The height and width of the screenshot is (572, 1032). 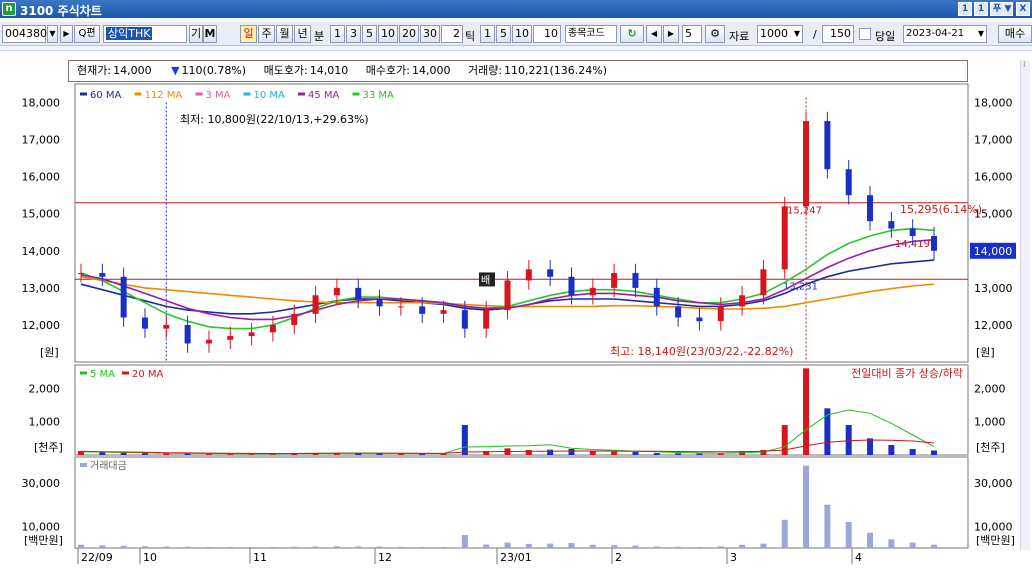 What do you see at coordinates (1023, 9) in the screenshot?
I see `window-close-button: X` at bounding box center [1023, 9].